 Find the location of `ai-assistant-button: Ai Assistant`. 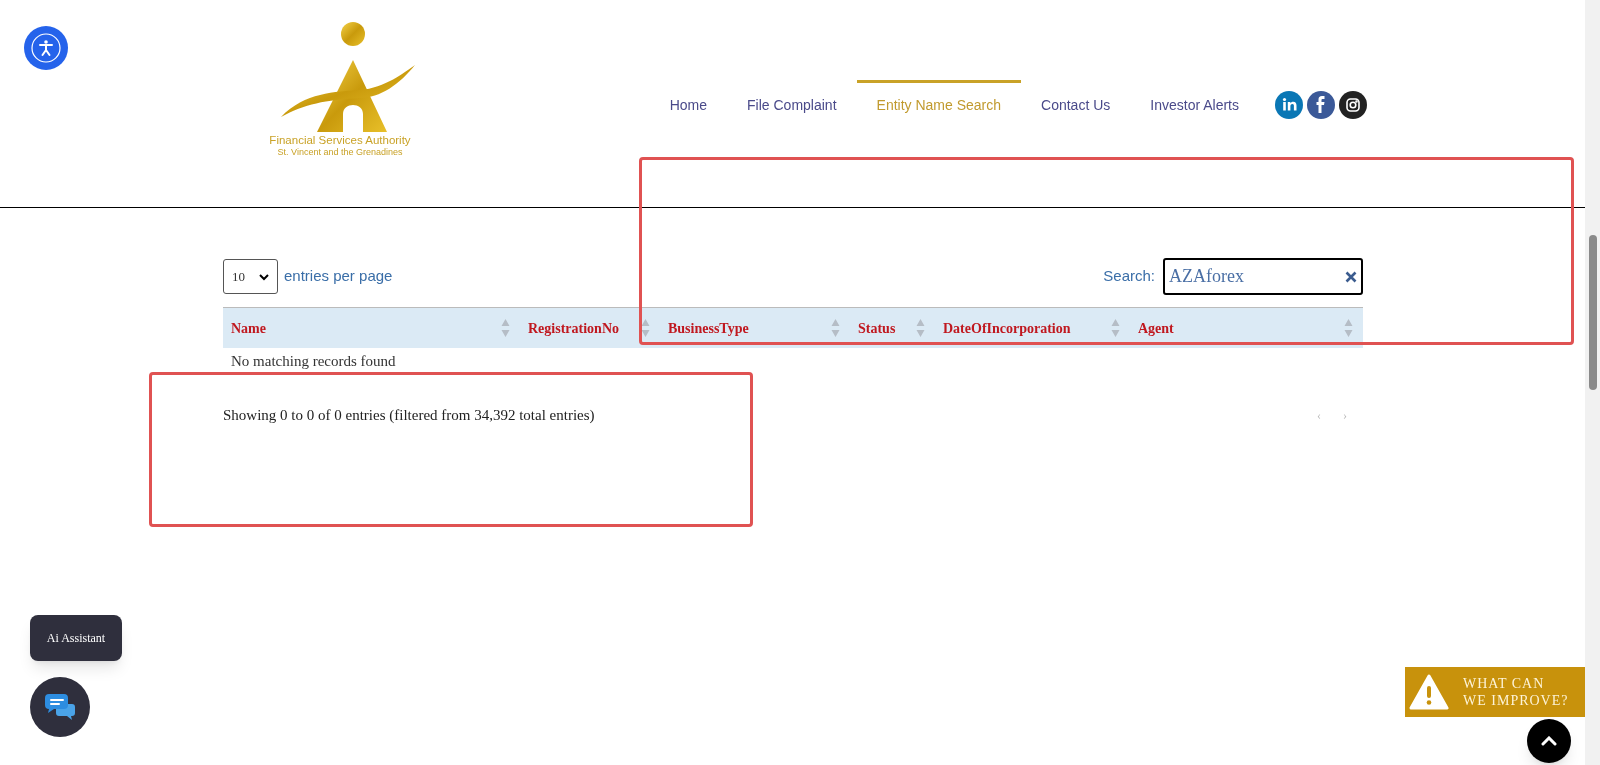

ai-assistant-button: Ai Assistant is located at coordinates (76, 638).